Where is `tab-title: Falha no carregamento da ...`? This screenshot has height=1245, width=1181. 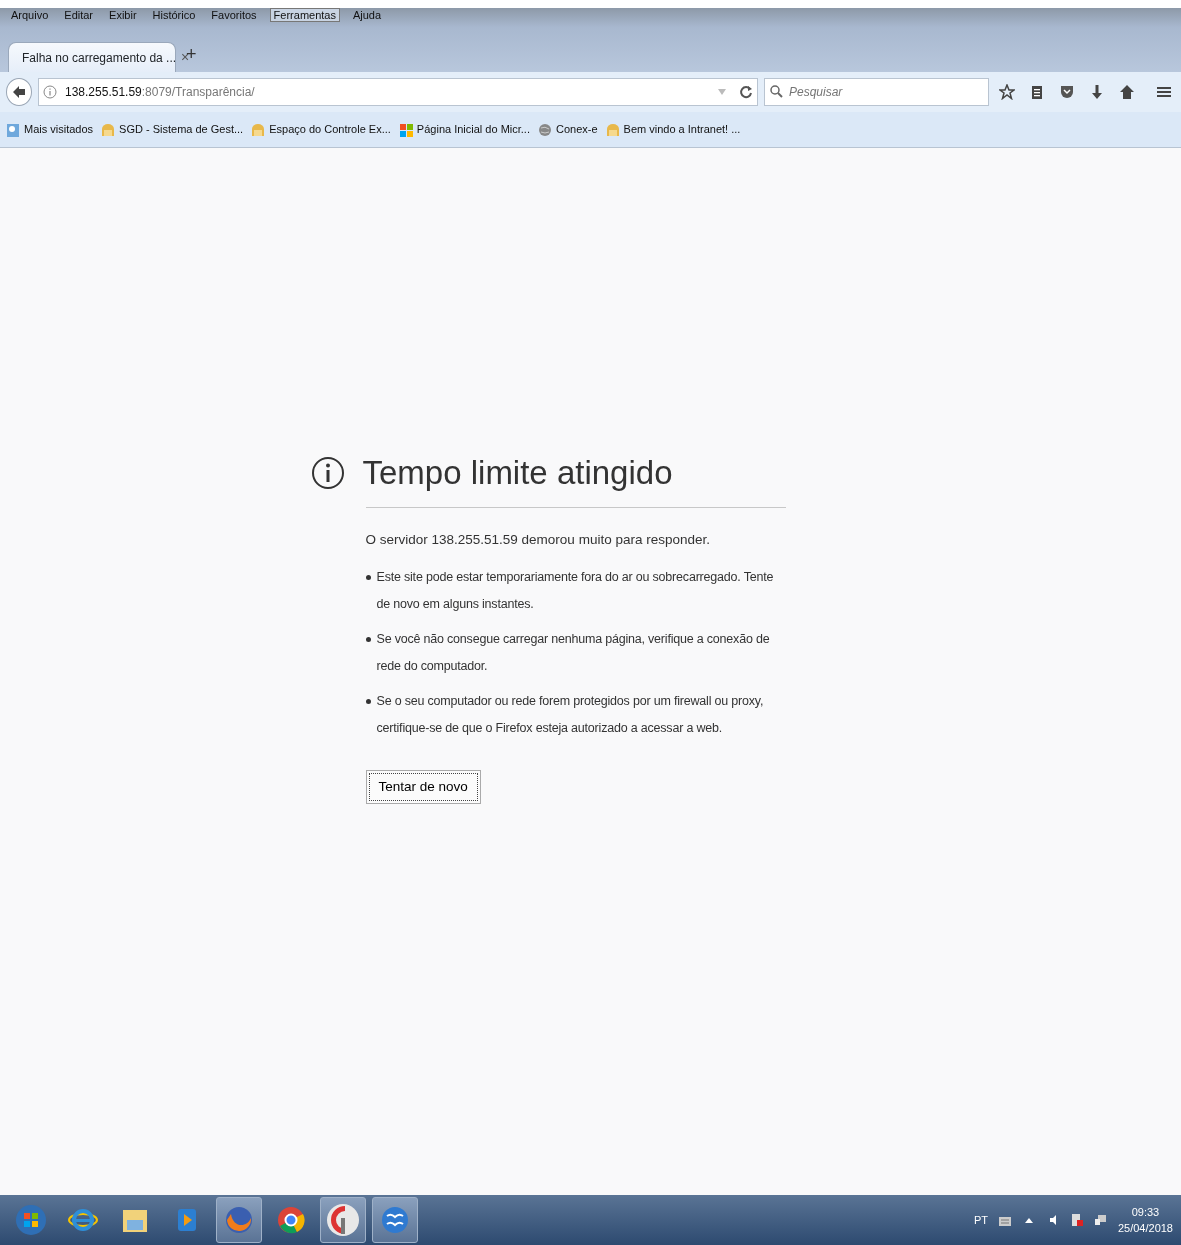 tab-title: Falha no carregamento da ... is located at coordinates (99, 58).